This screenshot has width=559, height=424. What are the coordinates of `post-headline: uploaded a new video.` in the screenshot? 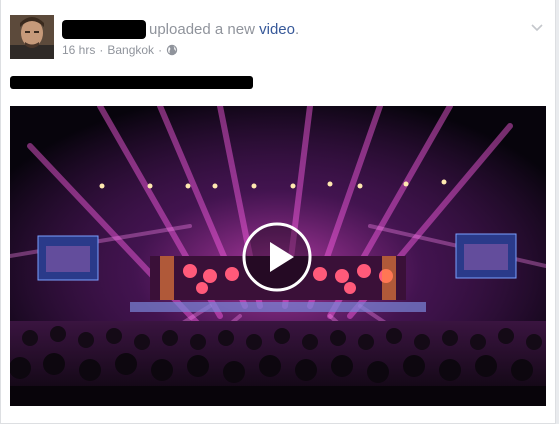 It's located at (224, 29).